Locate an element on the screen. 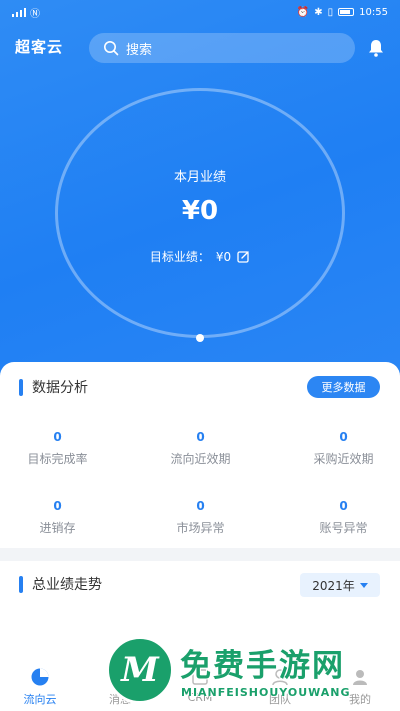  monthly-performance-amount: ¥0 is located at coordinates (200, 211).